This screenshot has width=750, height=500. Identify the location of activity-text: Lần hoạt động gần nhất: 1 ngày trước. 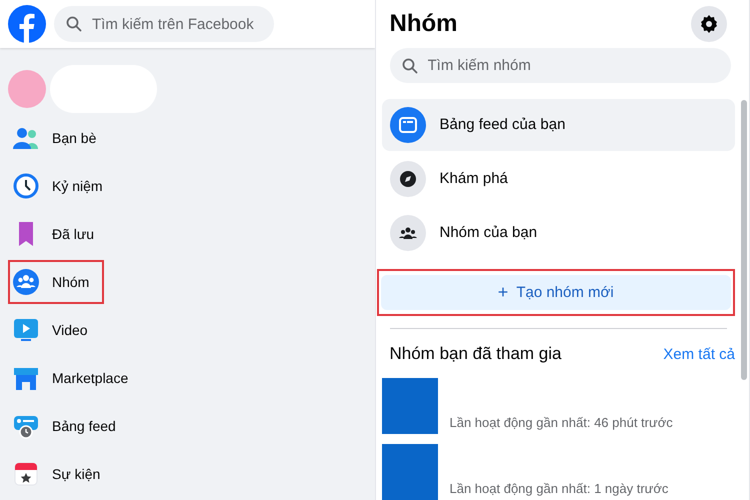
(559, 489).